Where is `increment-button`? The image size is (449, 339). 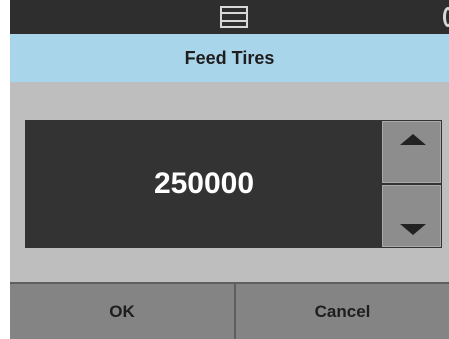
increment-button is located at coordinates (411, 152).